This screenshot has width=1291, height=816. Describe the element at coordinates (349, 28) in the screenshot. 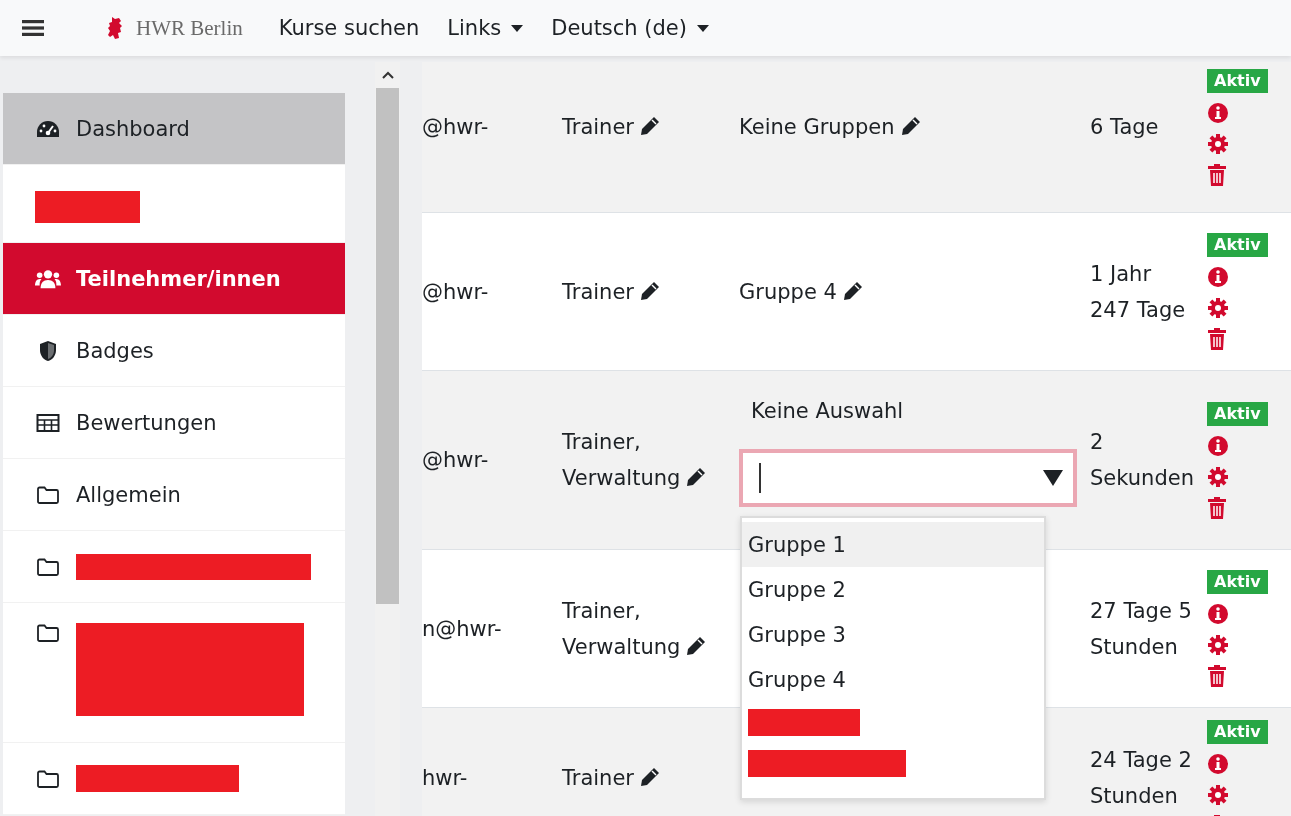

I see `nav-link: Kurse suchen` at that location.